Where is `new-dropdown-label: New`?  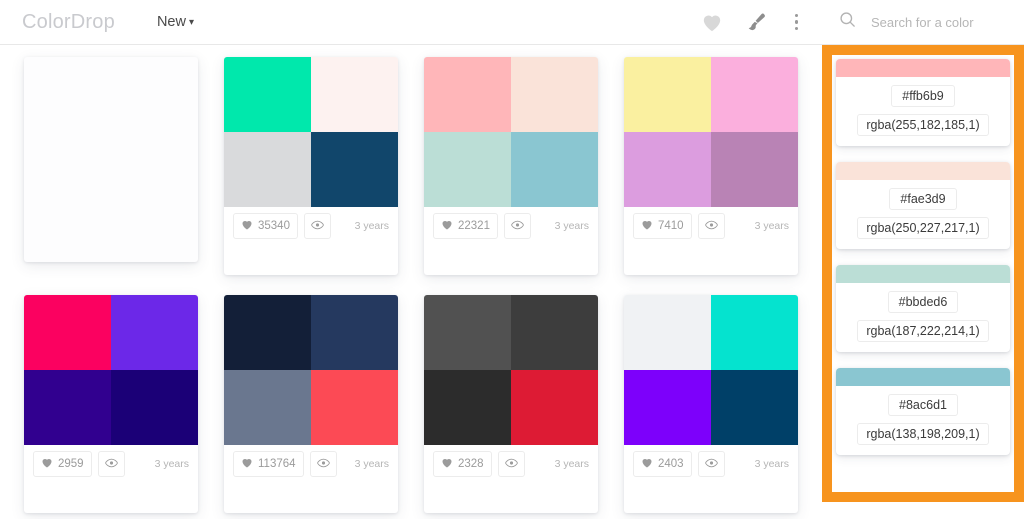
new-dropdown-label: New is located at coordinates (171, 22).